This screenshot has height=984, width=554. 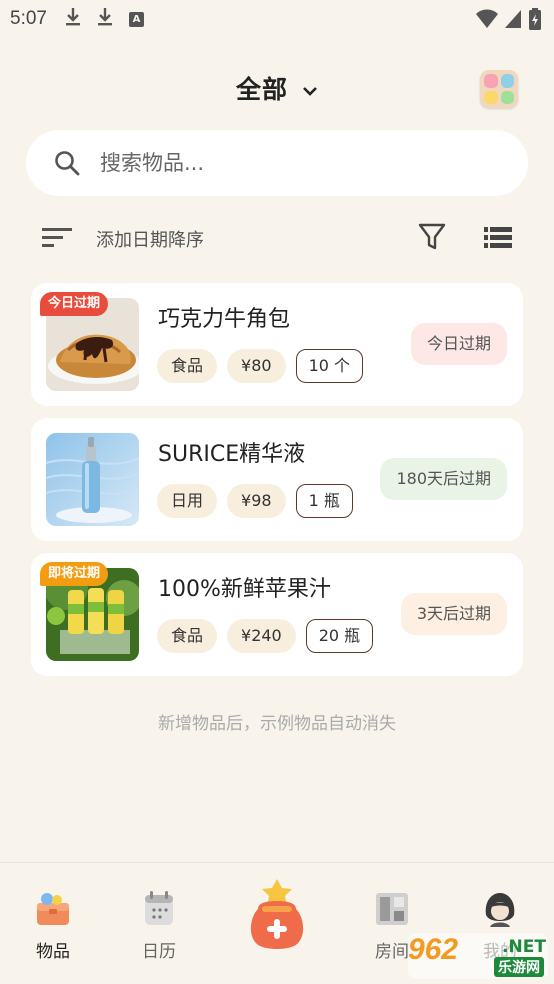 I want to click on add-item-button, so click(x=277, y=915).